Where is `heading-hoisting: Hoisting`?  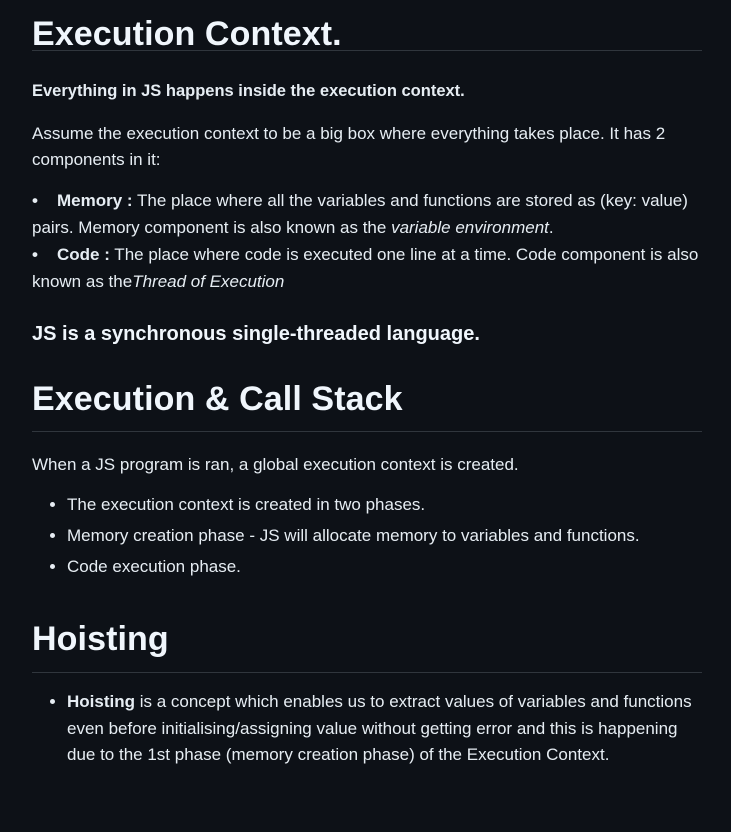
heading-hoisting: Hoisting is located at coordinates (100, 639).